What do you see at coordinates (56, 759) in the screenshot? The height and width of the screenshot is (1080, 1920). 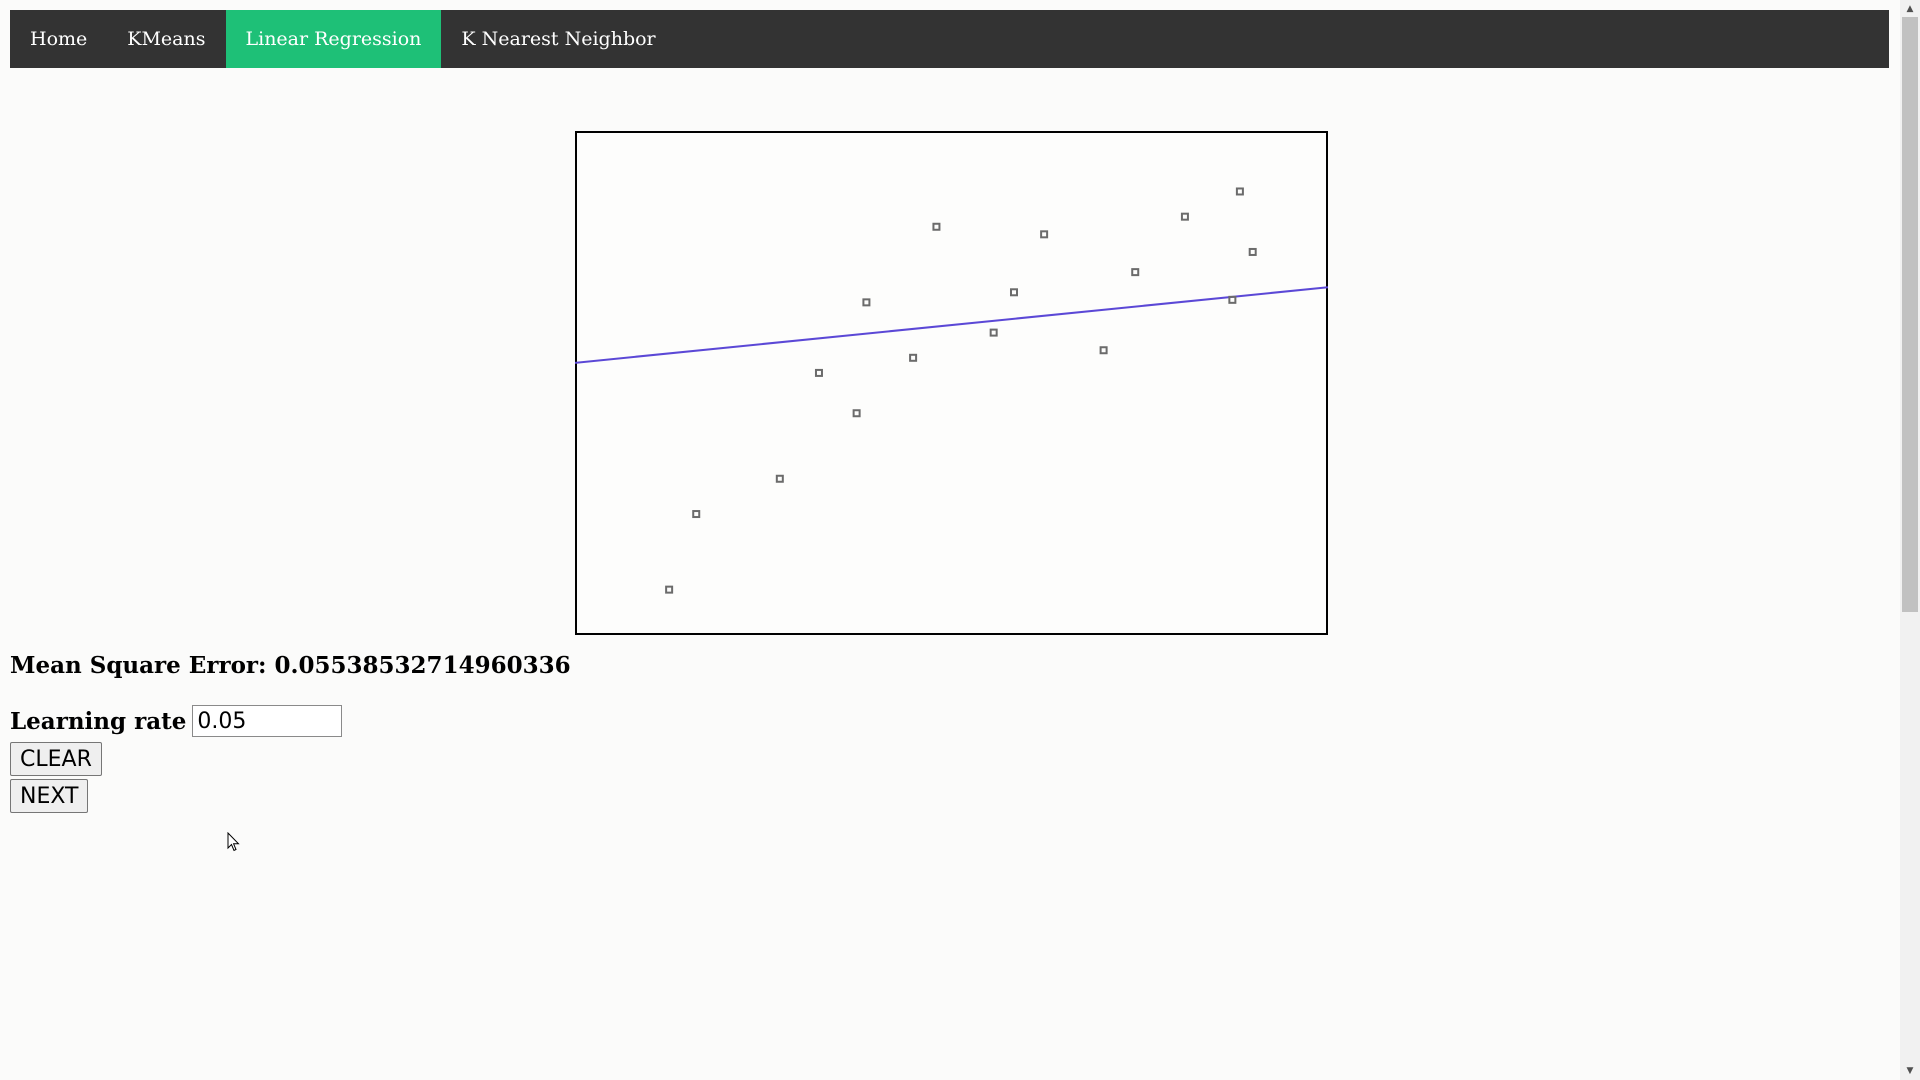 I see `clear-button: CLEAR` at bounding box center [56, 759].